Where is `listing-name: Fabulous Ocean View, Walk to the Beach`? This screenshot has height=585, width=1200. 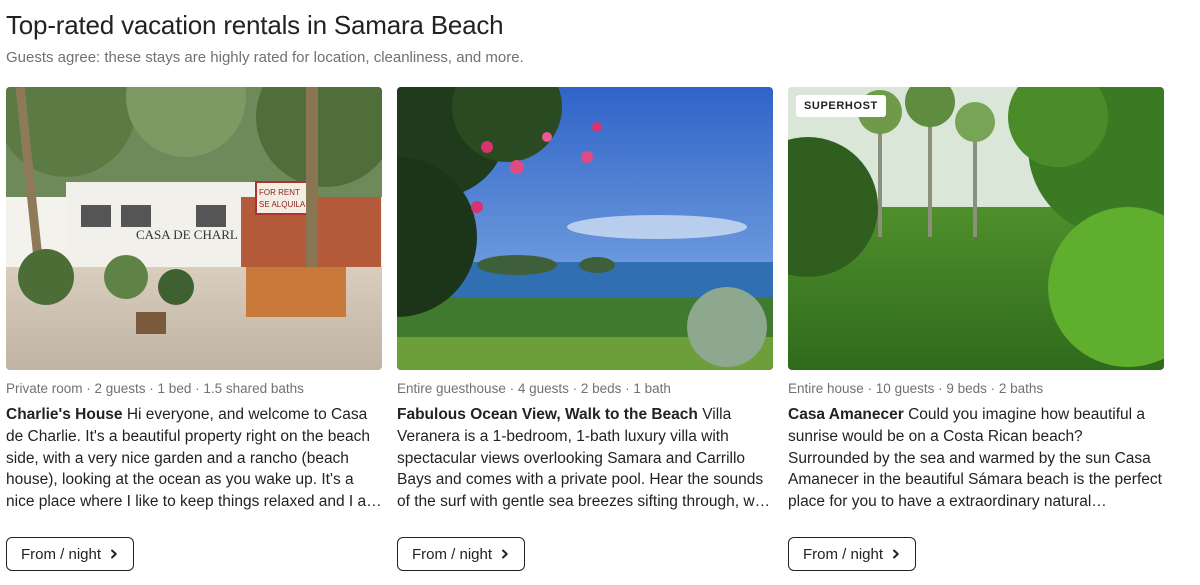 listing-name: Fabulous Ocean View, Walk to the Beach is located at coordinates (547, 414).